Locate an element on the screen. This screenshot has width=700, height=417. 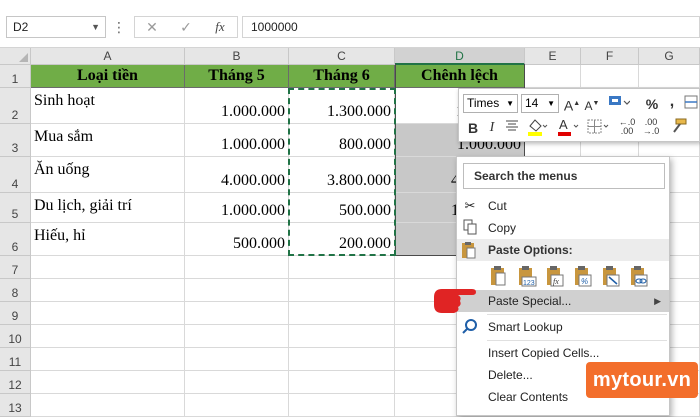
cell-c2: 1.300.000 is located at coordinates (342, 106).